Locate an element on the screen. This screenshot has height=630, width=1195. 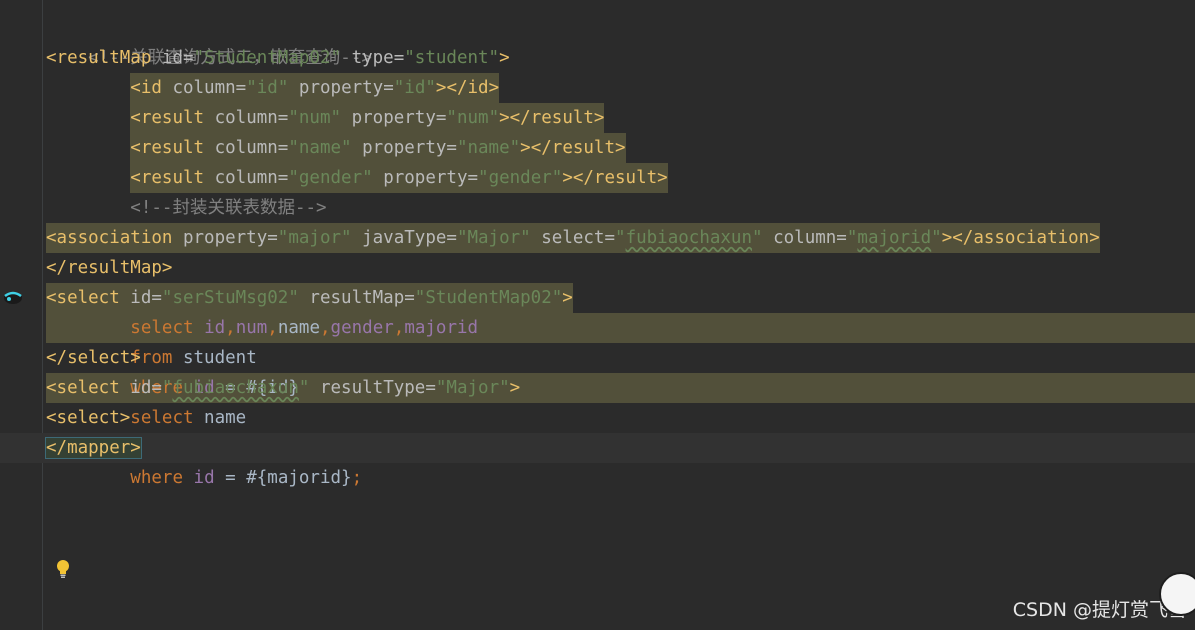
xml-tag: <resultMap is located at coordinates (104, 58).